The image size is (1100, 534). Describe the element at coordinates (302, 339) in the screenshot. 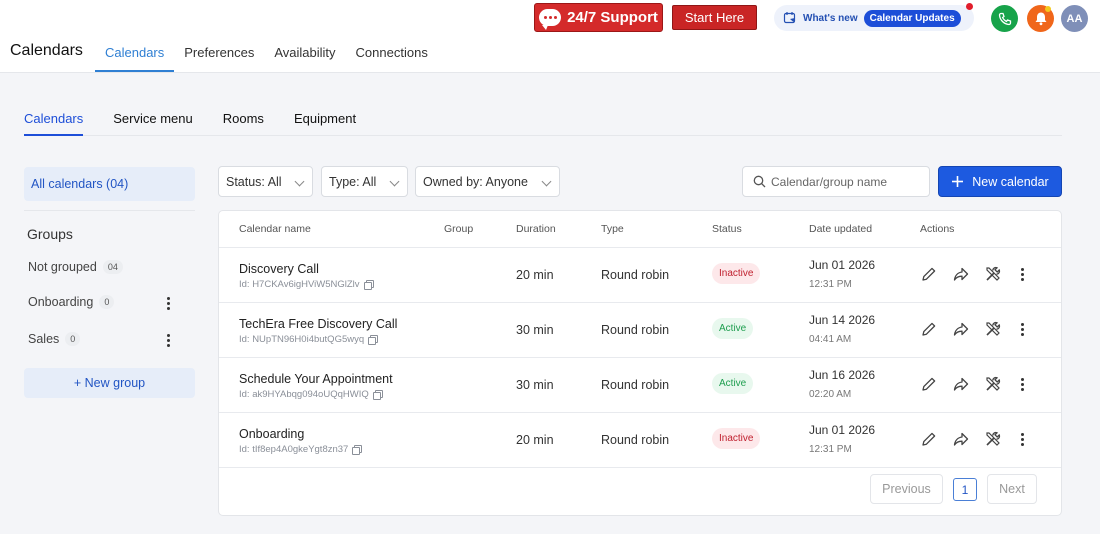

I see `calendar-id-text: Id: NUpTN96H0i4butQG5wyq` at that location.